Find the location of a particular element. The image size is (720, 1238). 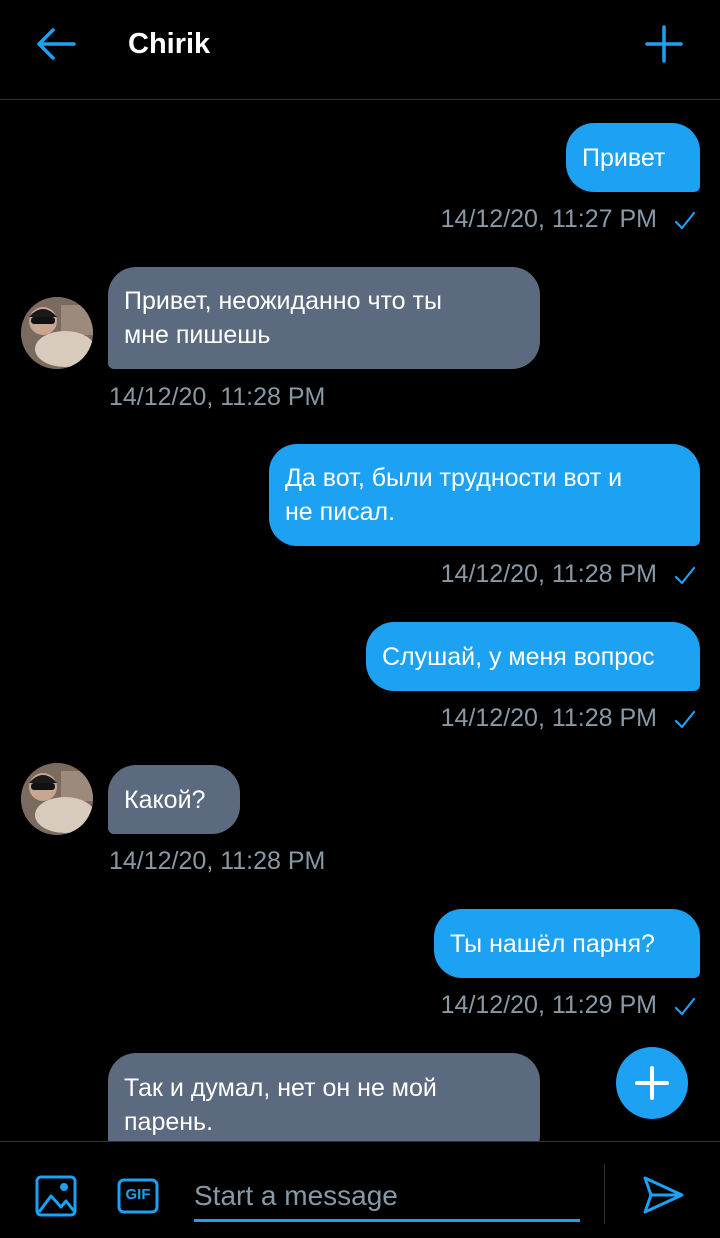

incoming-message: Какой? is located at coordinates (174, 799).